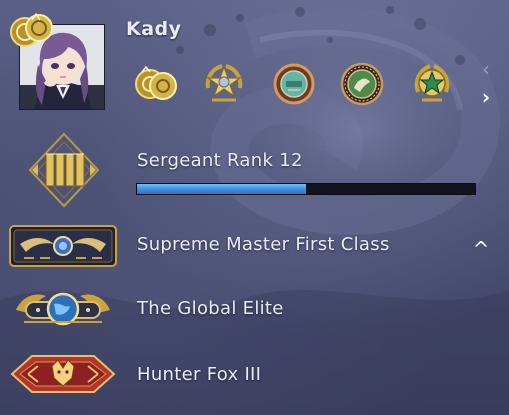 The width and height of the screenshot is (509, 415). I want to click on xp-rank-label: Sergeant Rank 12, so click(220, 160).